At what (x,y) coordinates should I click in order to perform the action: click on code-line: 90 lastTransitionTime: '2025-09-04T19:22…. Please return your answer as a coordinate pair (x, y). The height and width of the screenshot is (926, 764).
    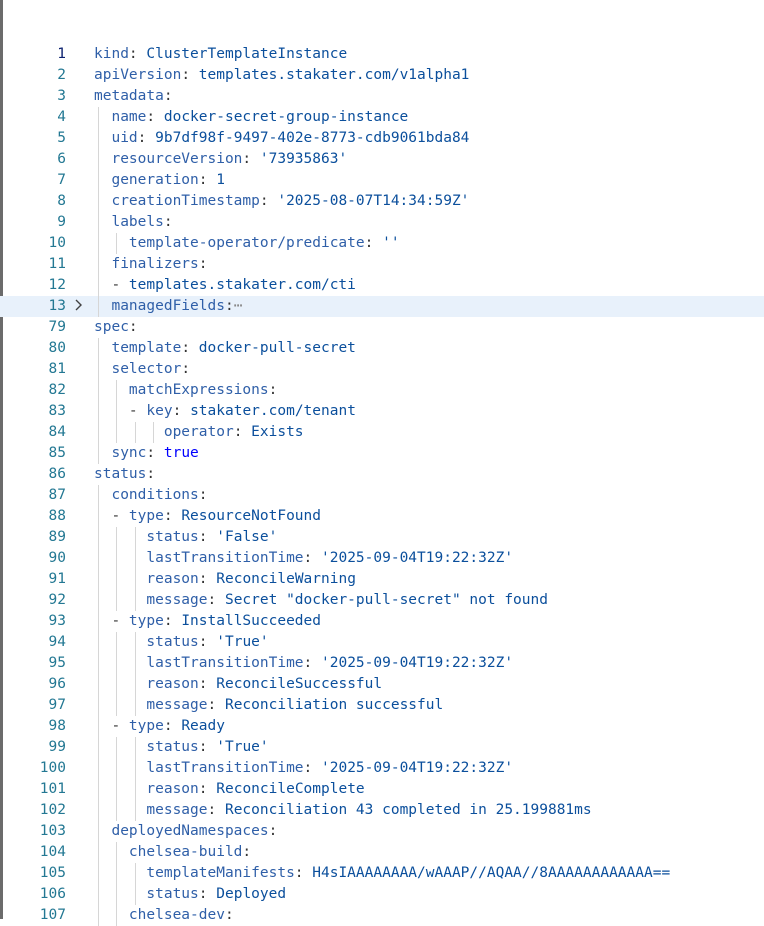
    Looking at the image, I should click on (382, 558).